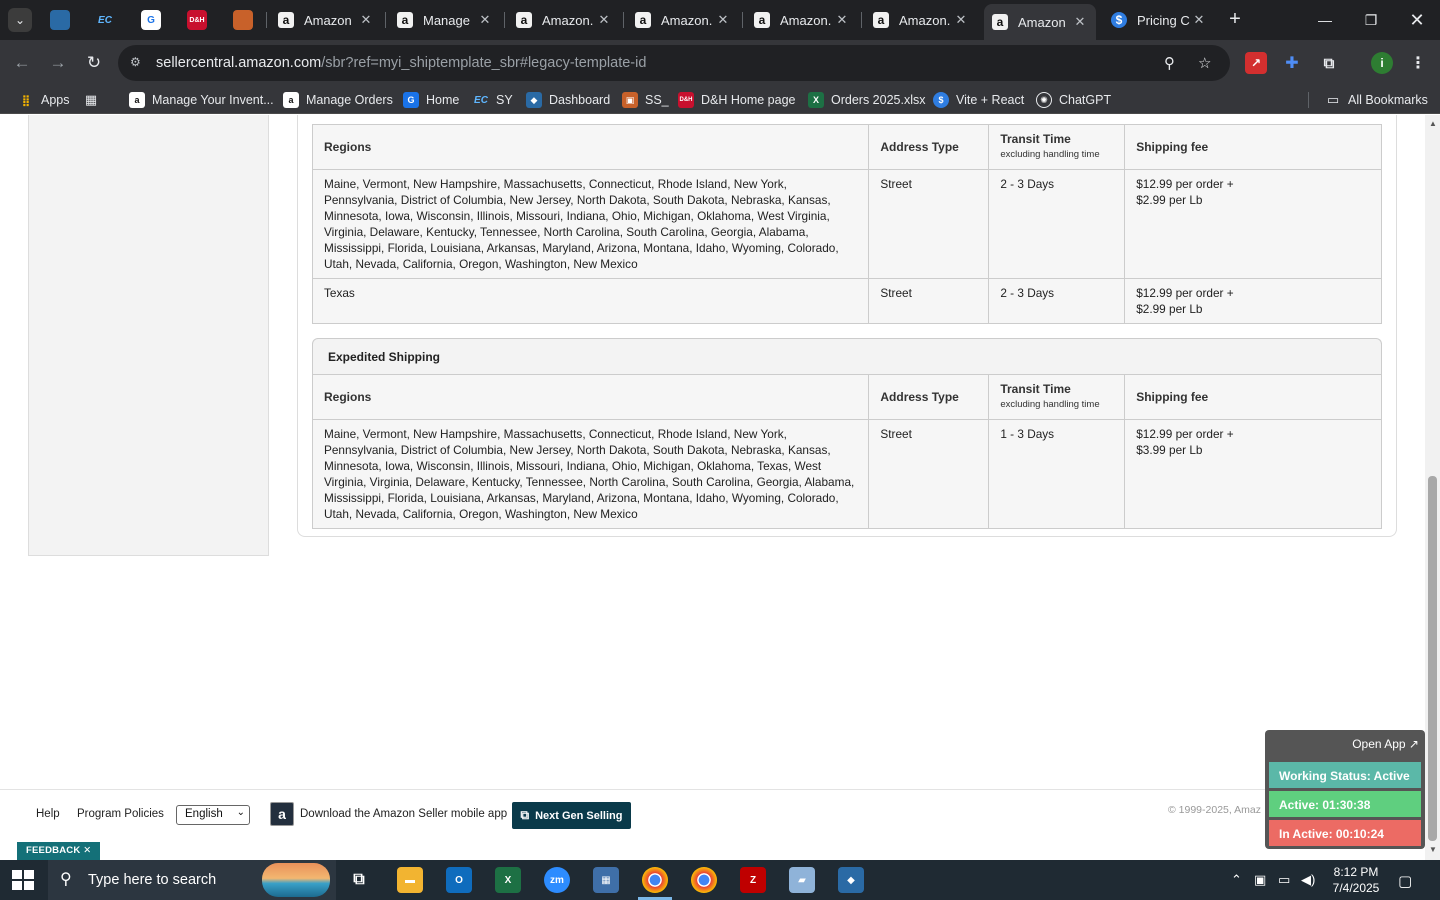 The image size is (1440, 900). I want to click on back-icon: ←, so click(22, 63).